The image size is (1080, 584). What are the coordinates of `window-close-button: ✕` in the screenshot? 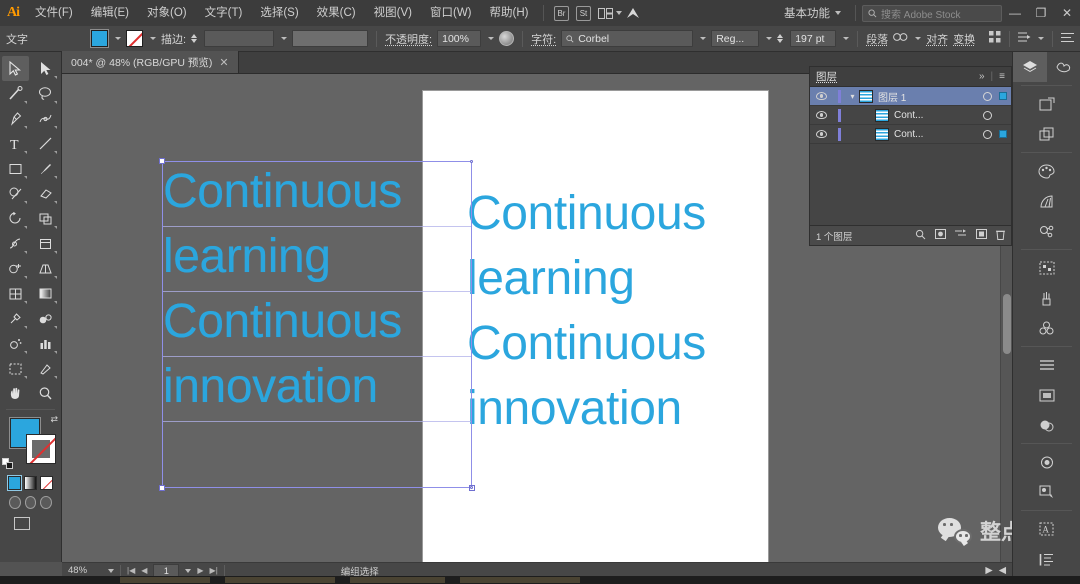 It's located at (1067, 13).